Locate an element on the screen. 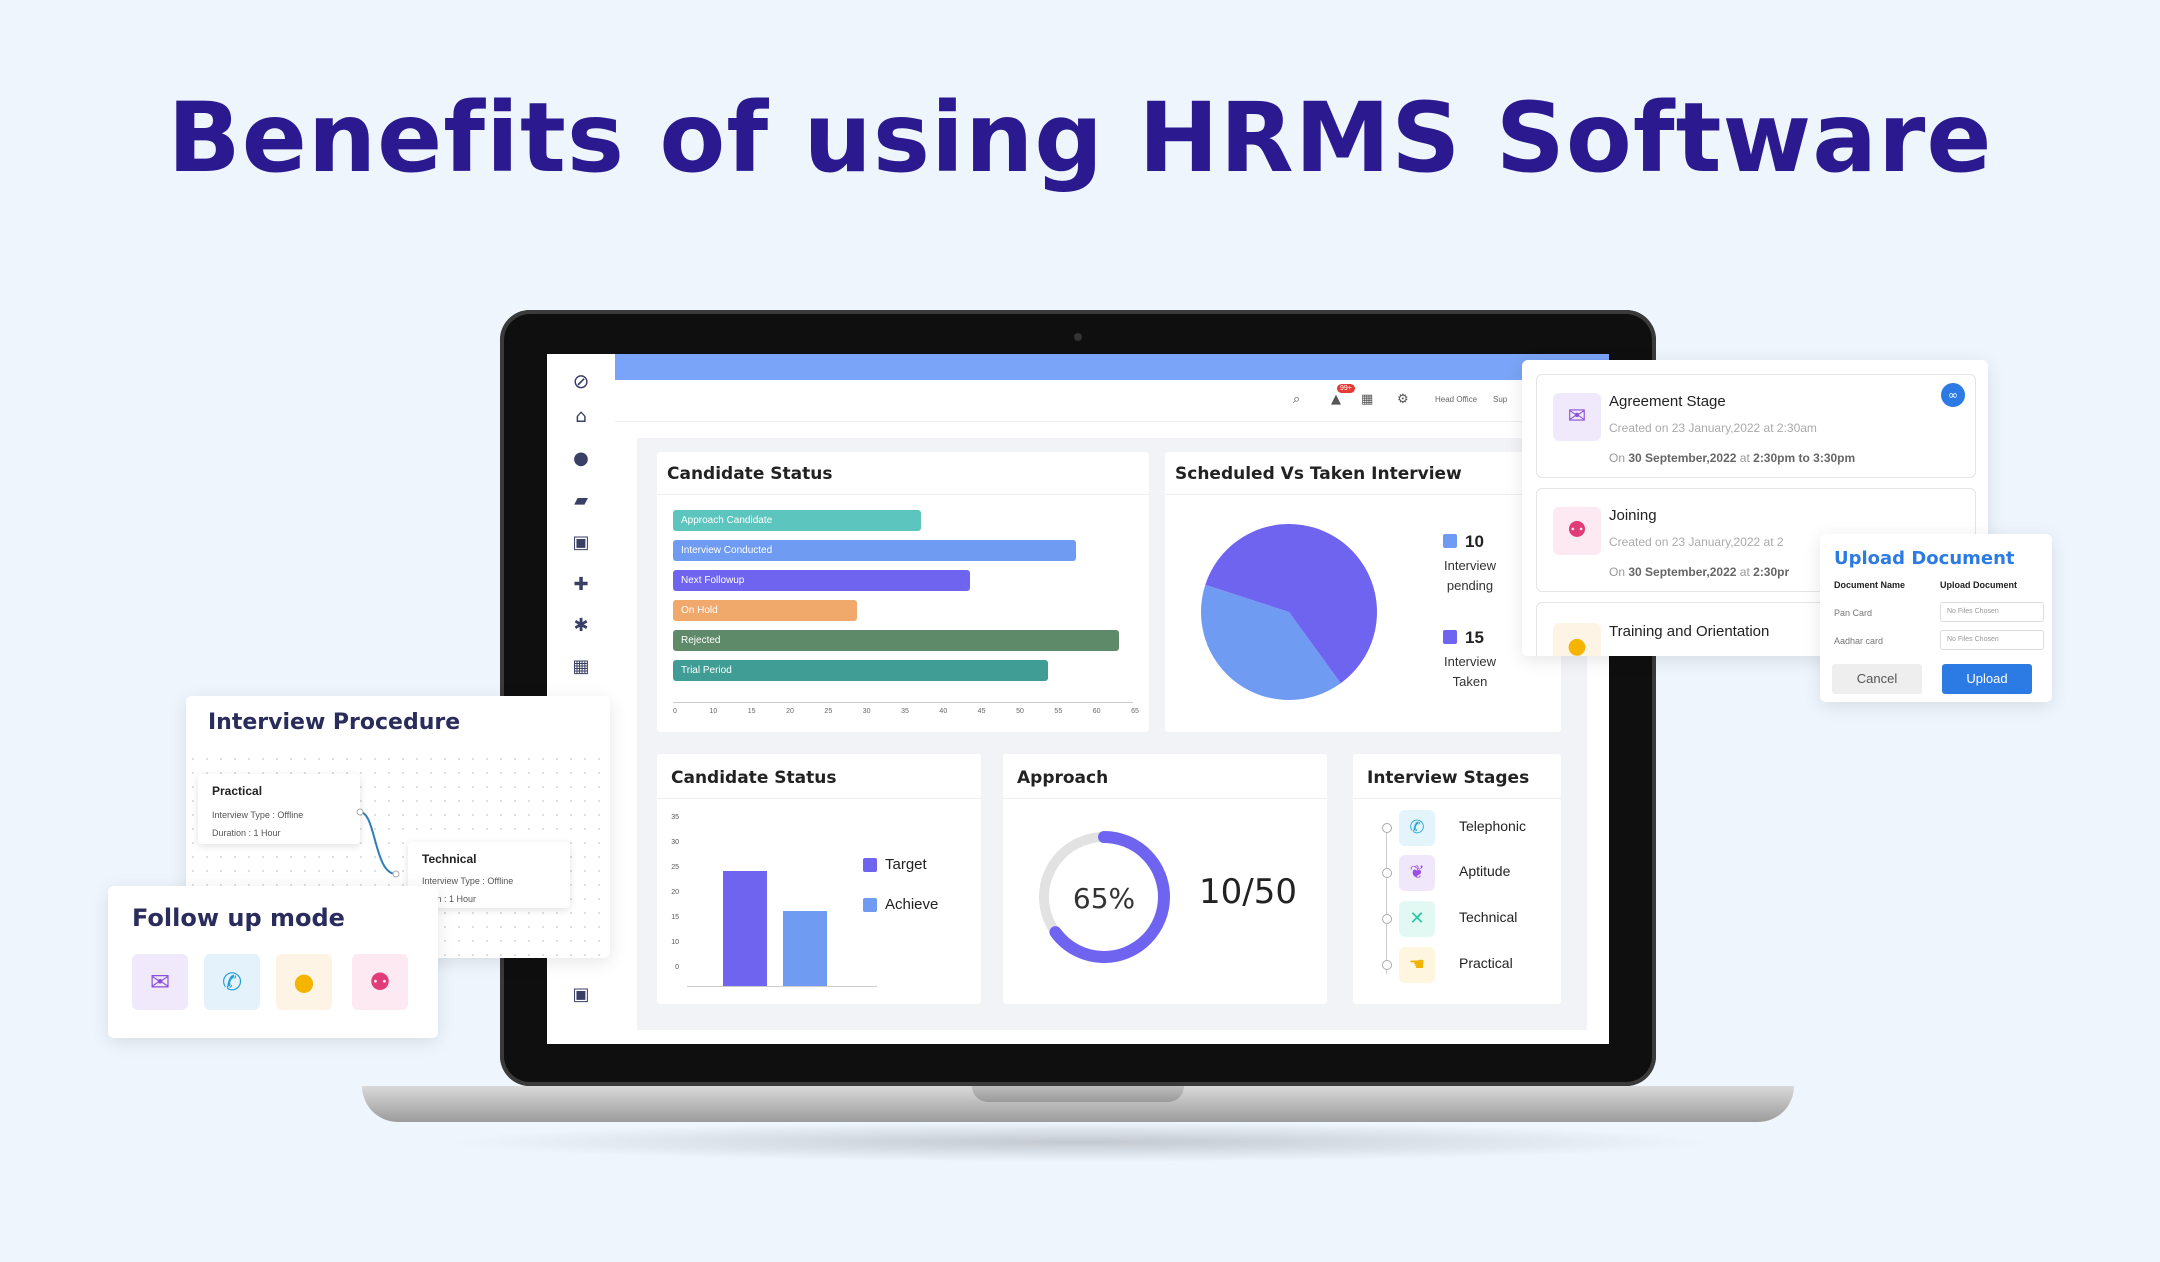 The image size is (2160, 1262). legend-label-line: Interview is located at coordinates (1470, 565).